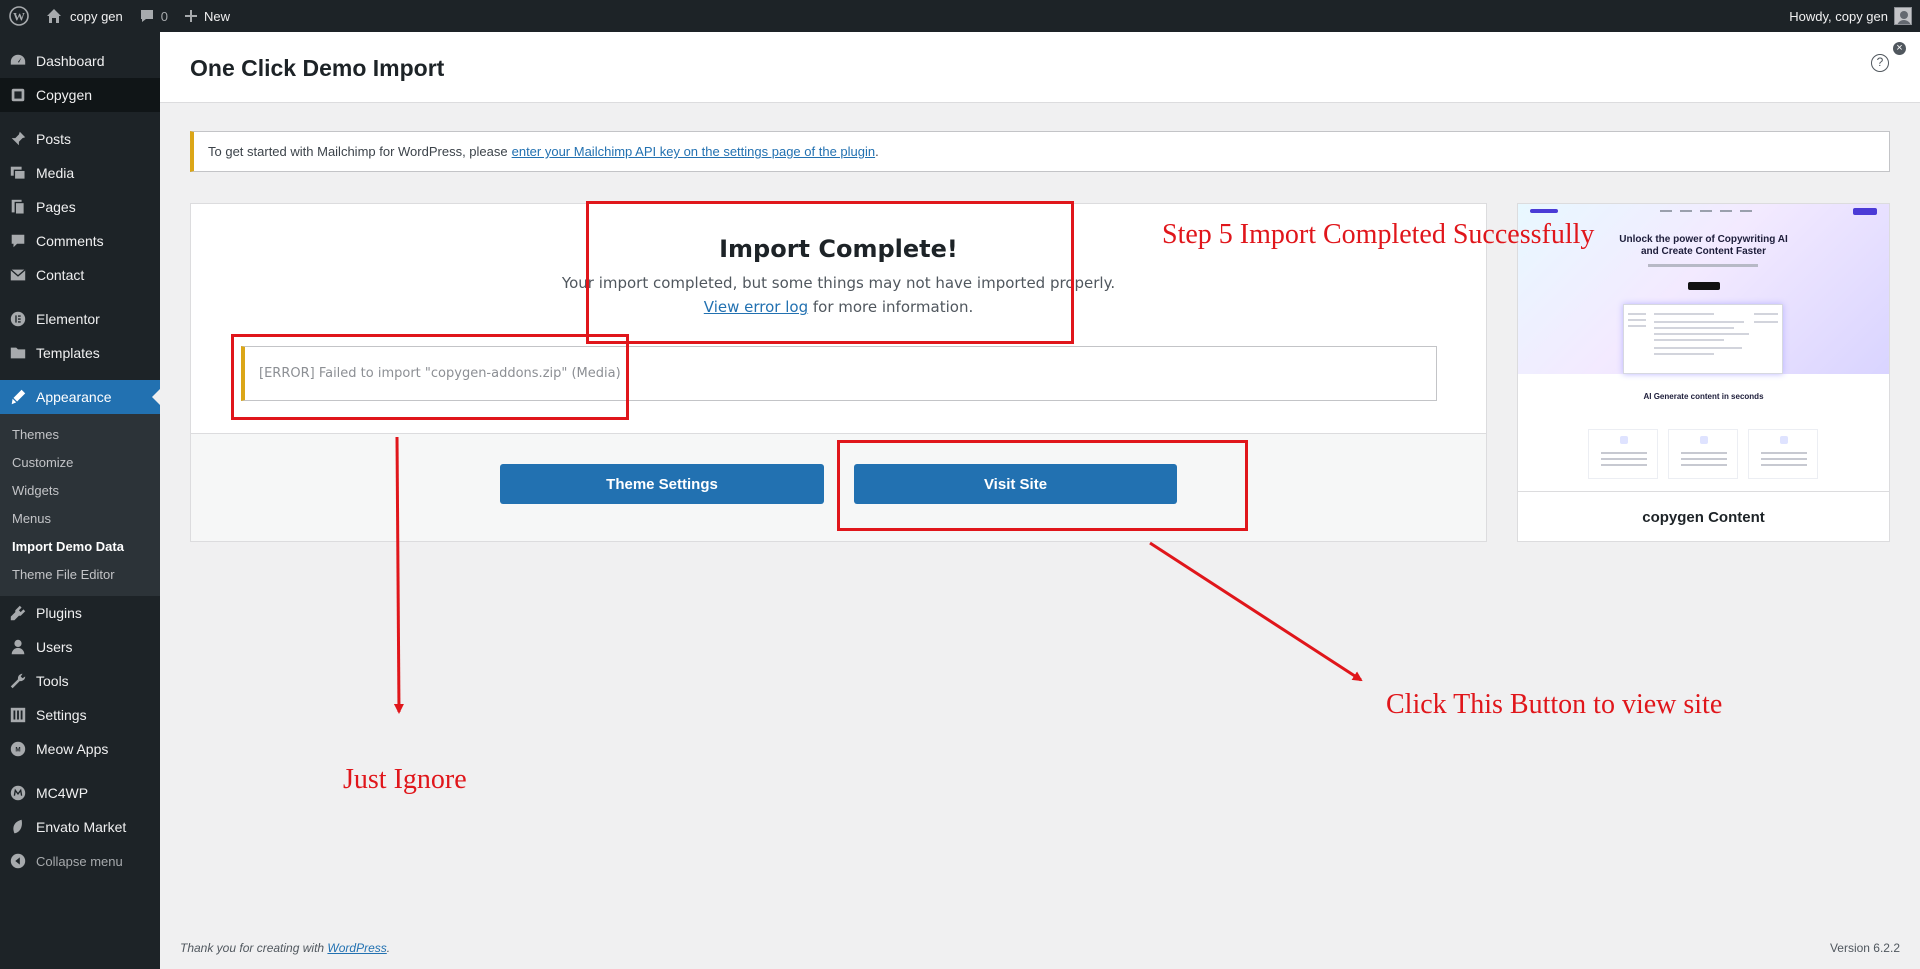 The height and width of the screenshot is (969, 1920). What do you see at coordinates (80, 715) in the screenshot?
I see `menu-settings: Settings` at bounding box center [80, 715].